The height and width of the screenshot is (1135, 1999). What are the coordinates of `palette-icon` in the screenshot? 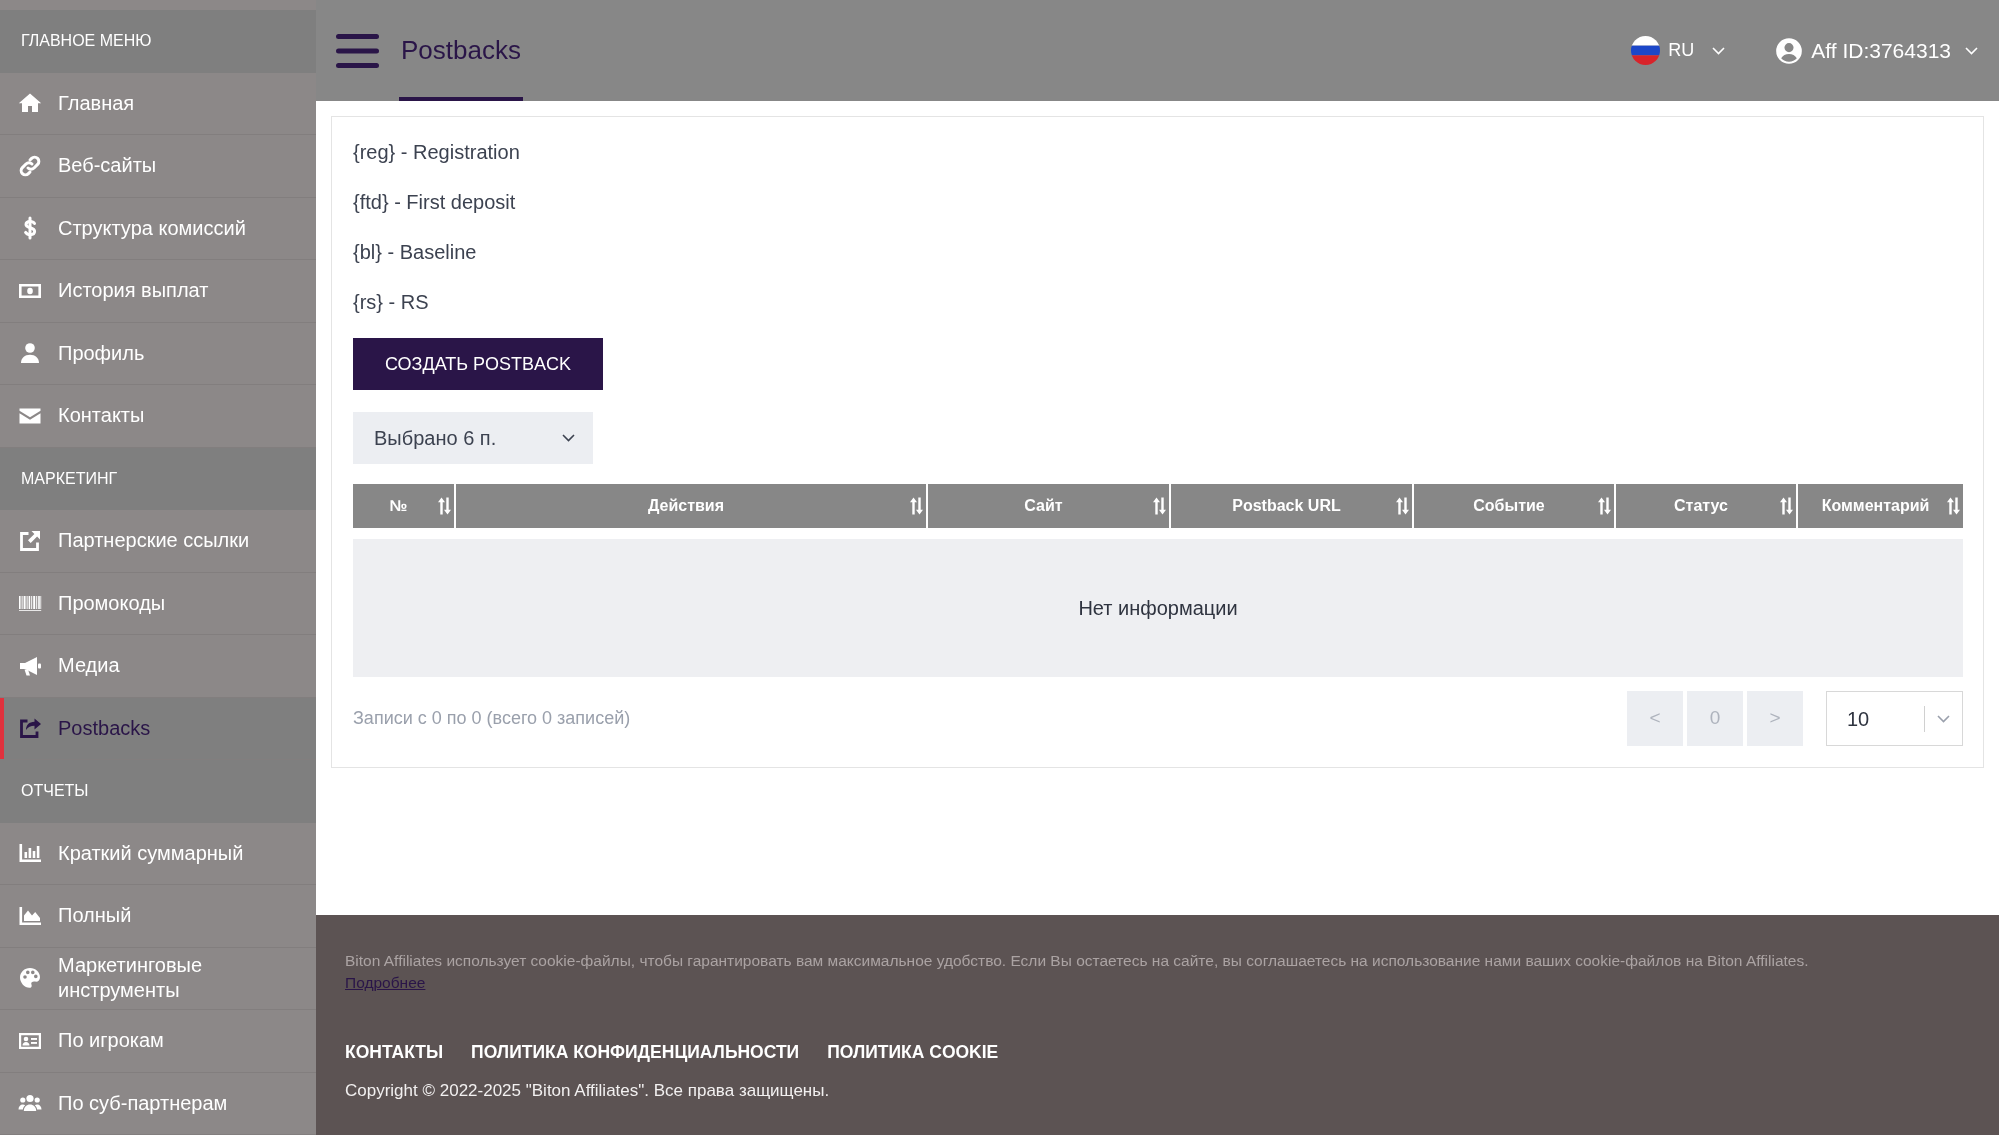 It's located at (30, 978).